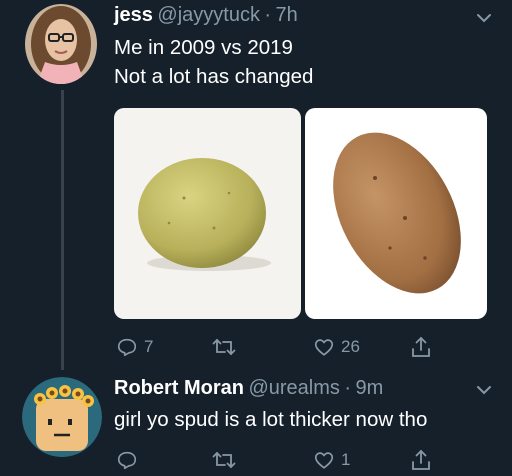 This screenshot has height=476, width=512. What do you see at coordinates (213, 62) in the screenshot?
I see `tweet-body: Me in 2009 vs 2019 Not a lot has changed` at bounding box center [213, 62].